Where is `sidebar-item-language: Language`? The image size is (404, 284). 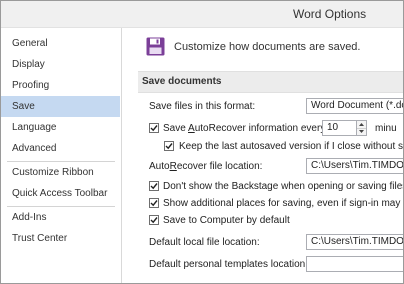 sidebar-item-language: Language is located at coordinates (60, 127).